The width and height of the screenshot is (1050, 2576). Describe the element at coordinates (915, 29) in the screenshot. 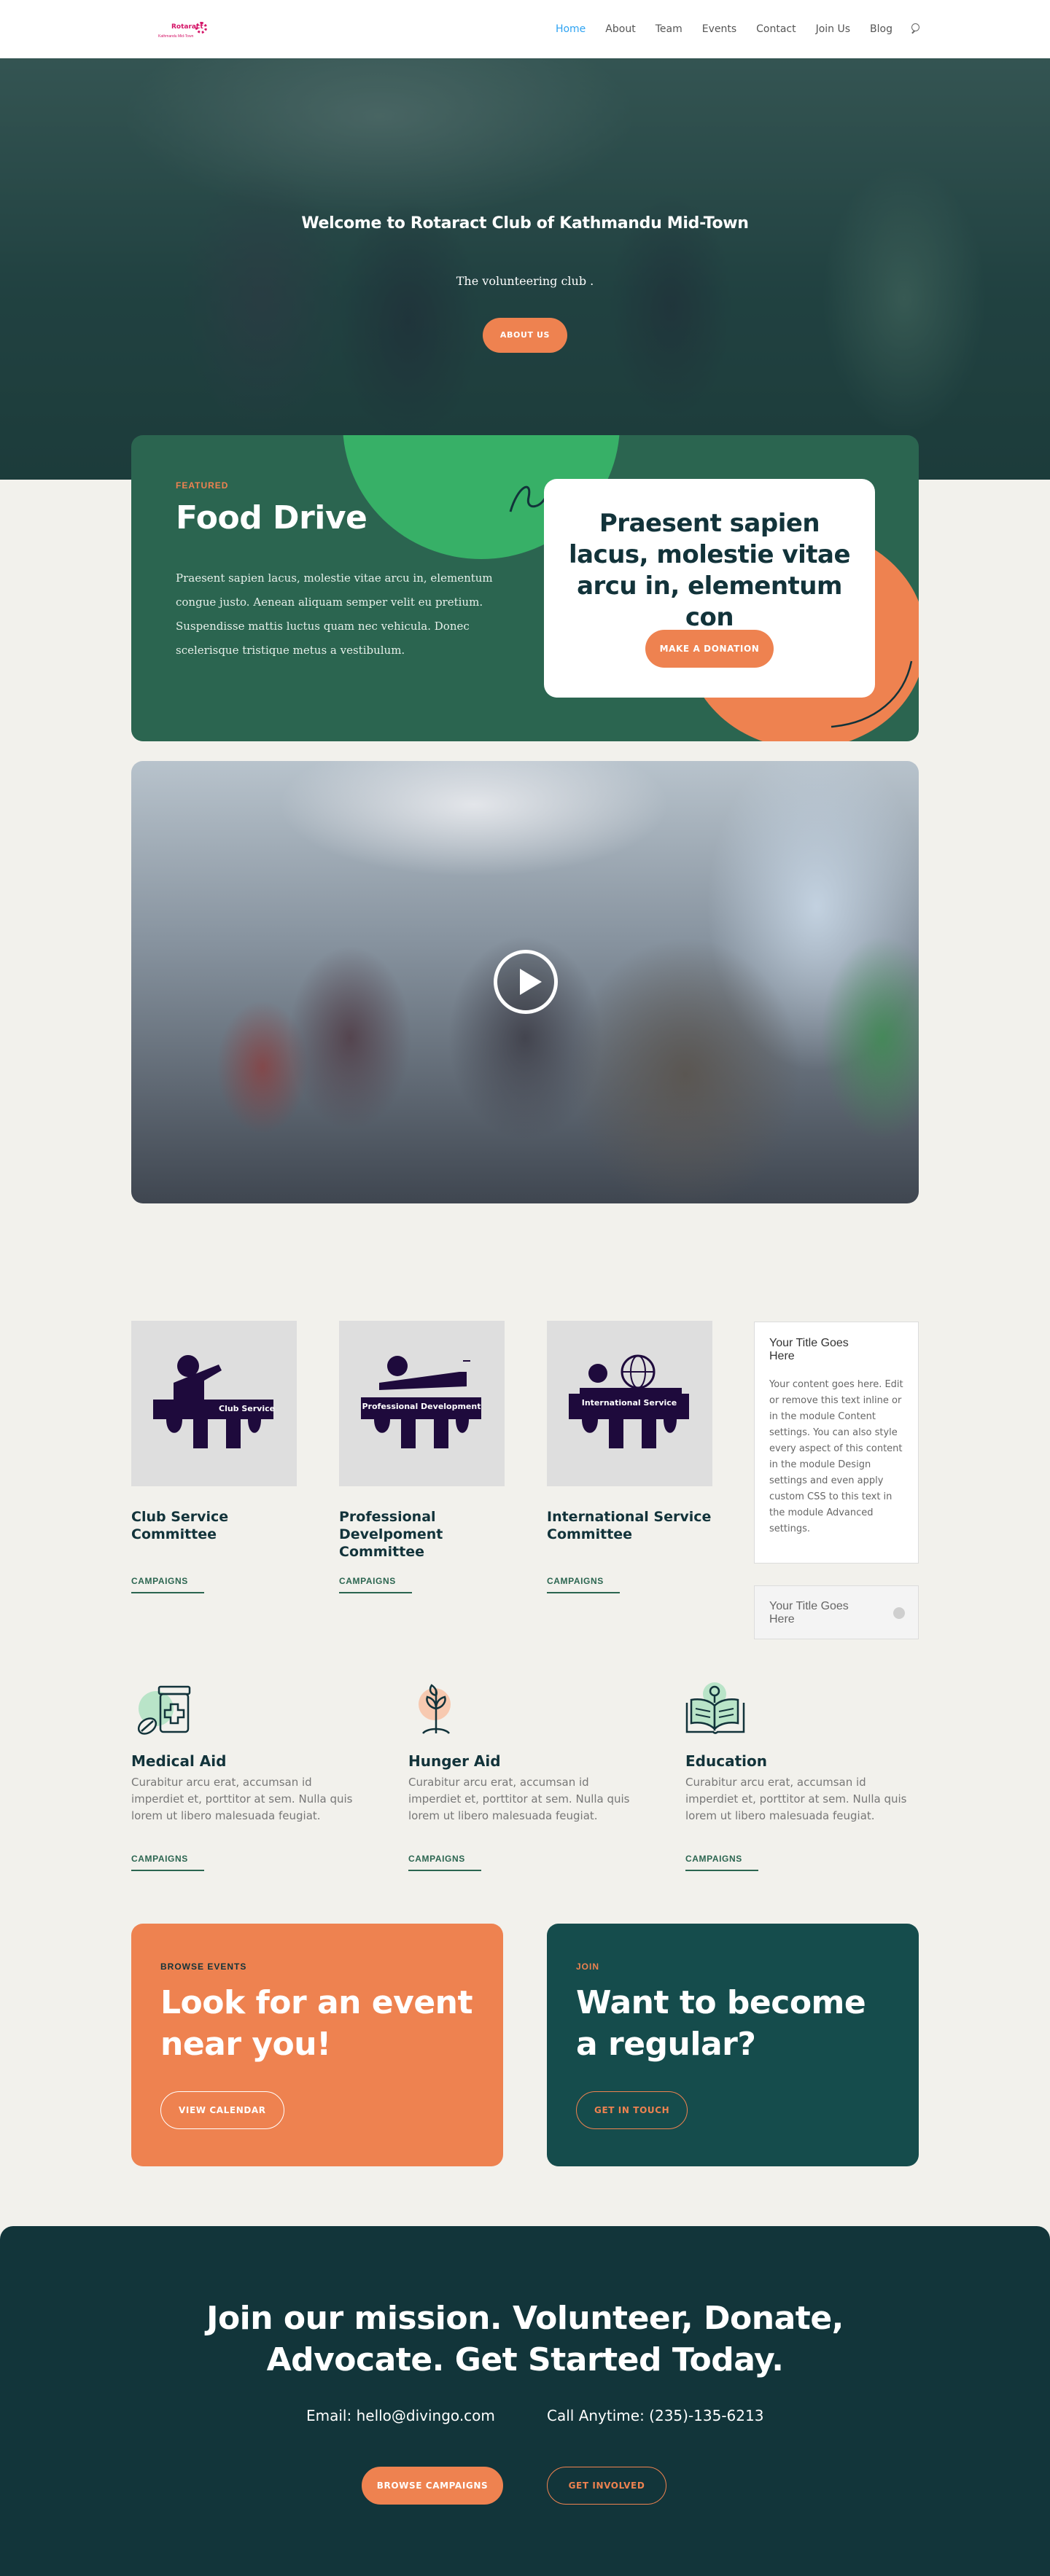

I see `search-icon` at that location.